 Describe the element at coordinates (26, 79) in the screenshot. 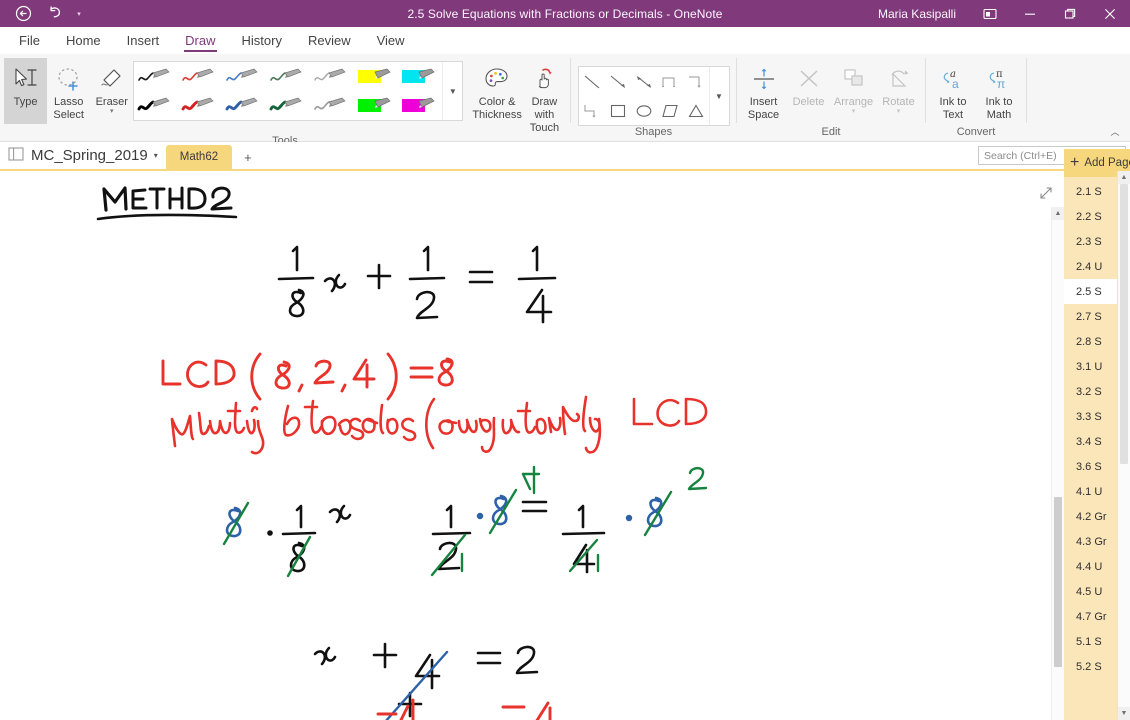

I see `type-cursor-icon` at that location.